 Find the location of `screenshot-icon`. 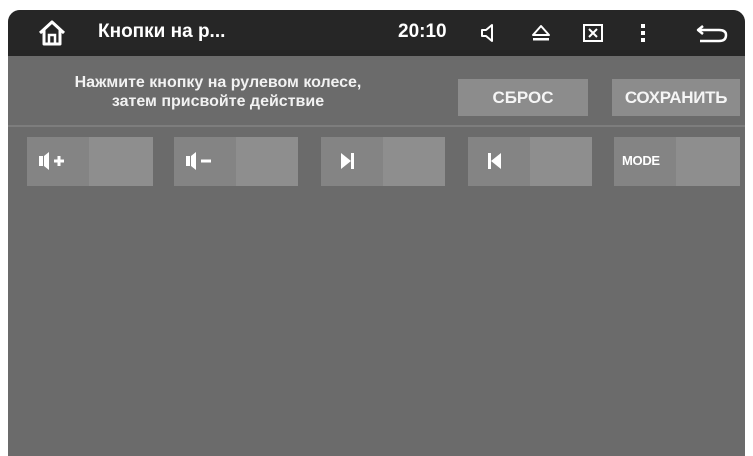

screenshot-icon is located at coordinates (593, 33).